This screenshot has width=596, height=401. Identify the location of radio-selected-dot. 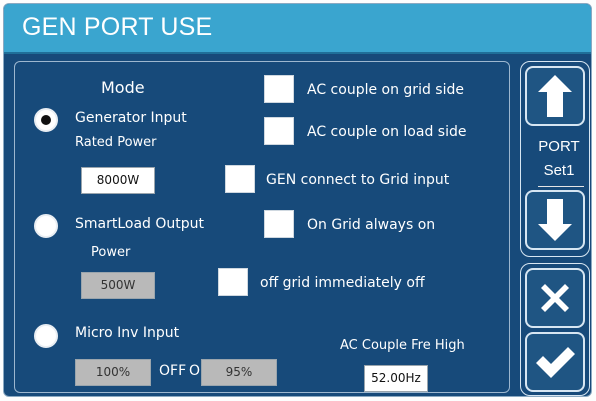
(46, 120).